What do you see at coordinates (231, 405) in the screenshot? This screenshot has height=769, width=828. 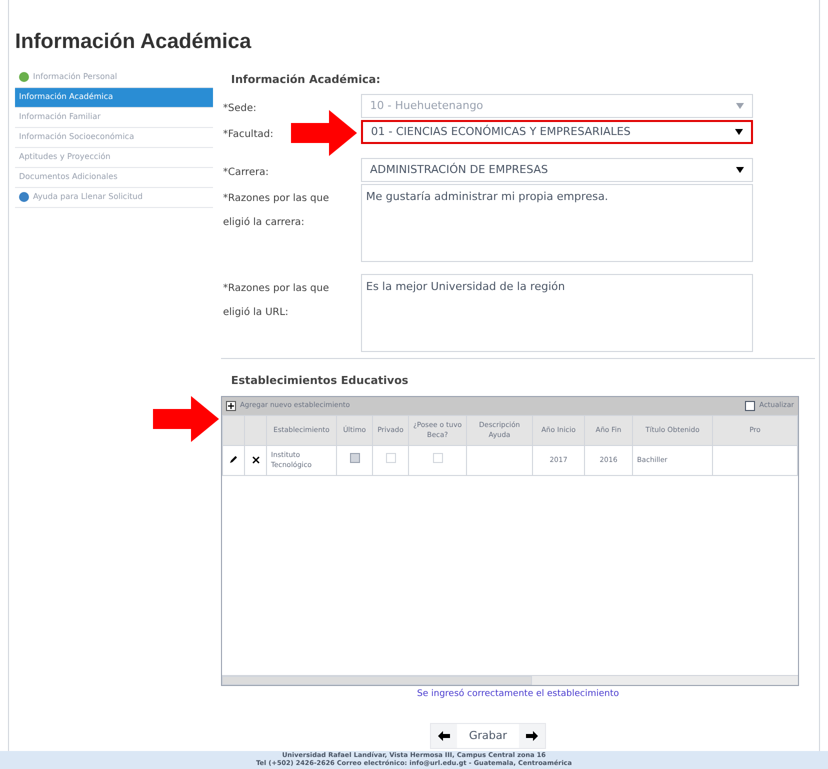 I see `plus-icon` at bounding box center [231, 405].